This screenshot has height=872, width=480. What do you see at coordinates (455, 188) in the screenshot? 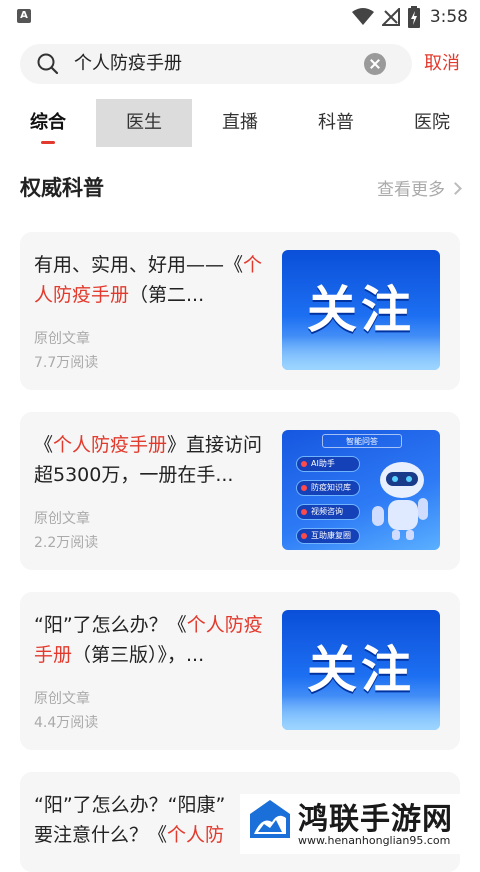
I see `chevron-right-icon` at bounding box center [455, 188].